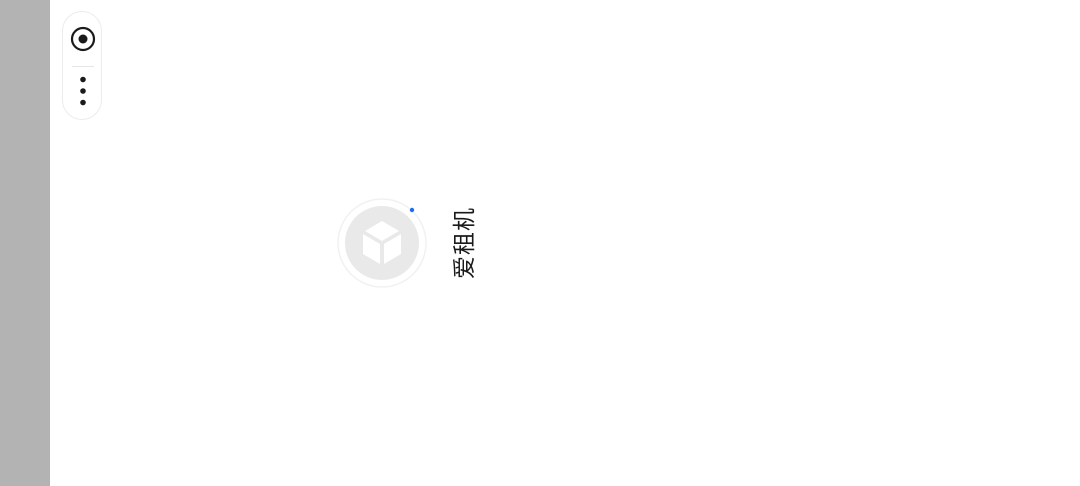 This screenshot has height=486, width=1080. I want to click on record-button, so click(83, 39).